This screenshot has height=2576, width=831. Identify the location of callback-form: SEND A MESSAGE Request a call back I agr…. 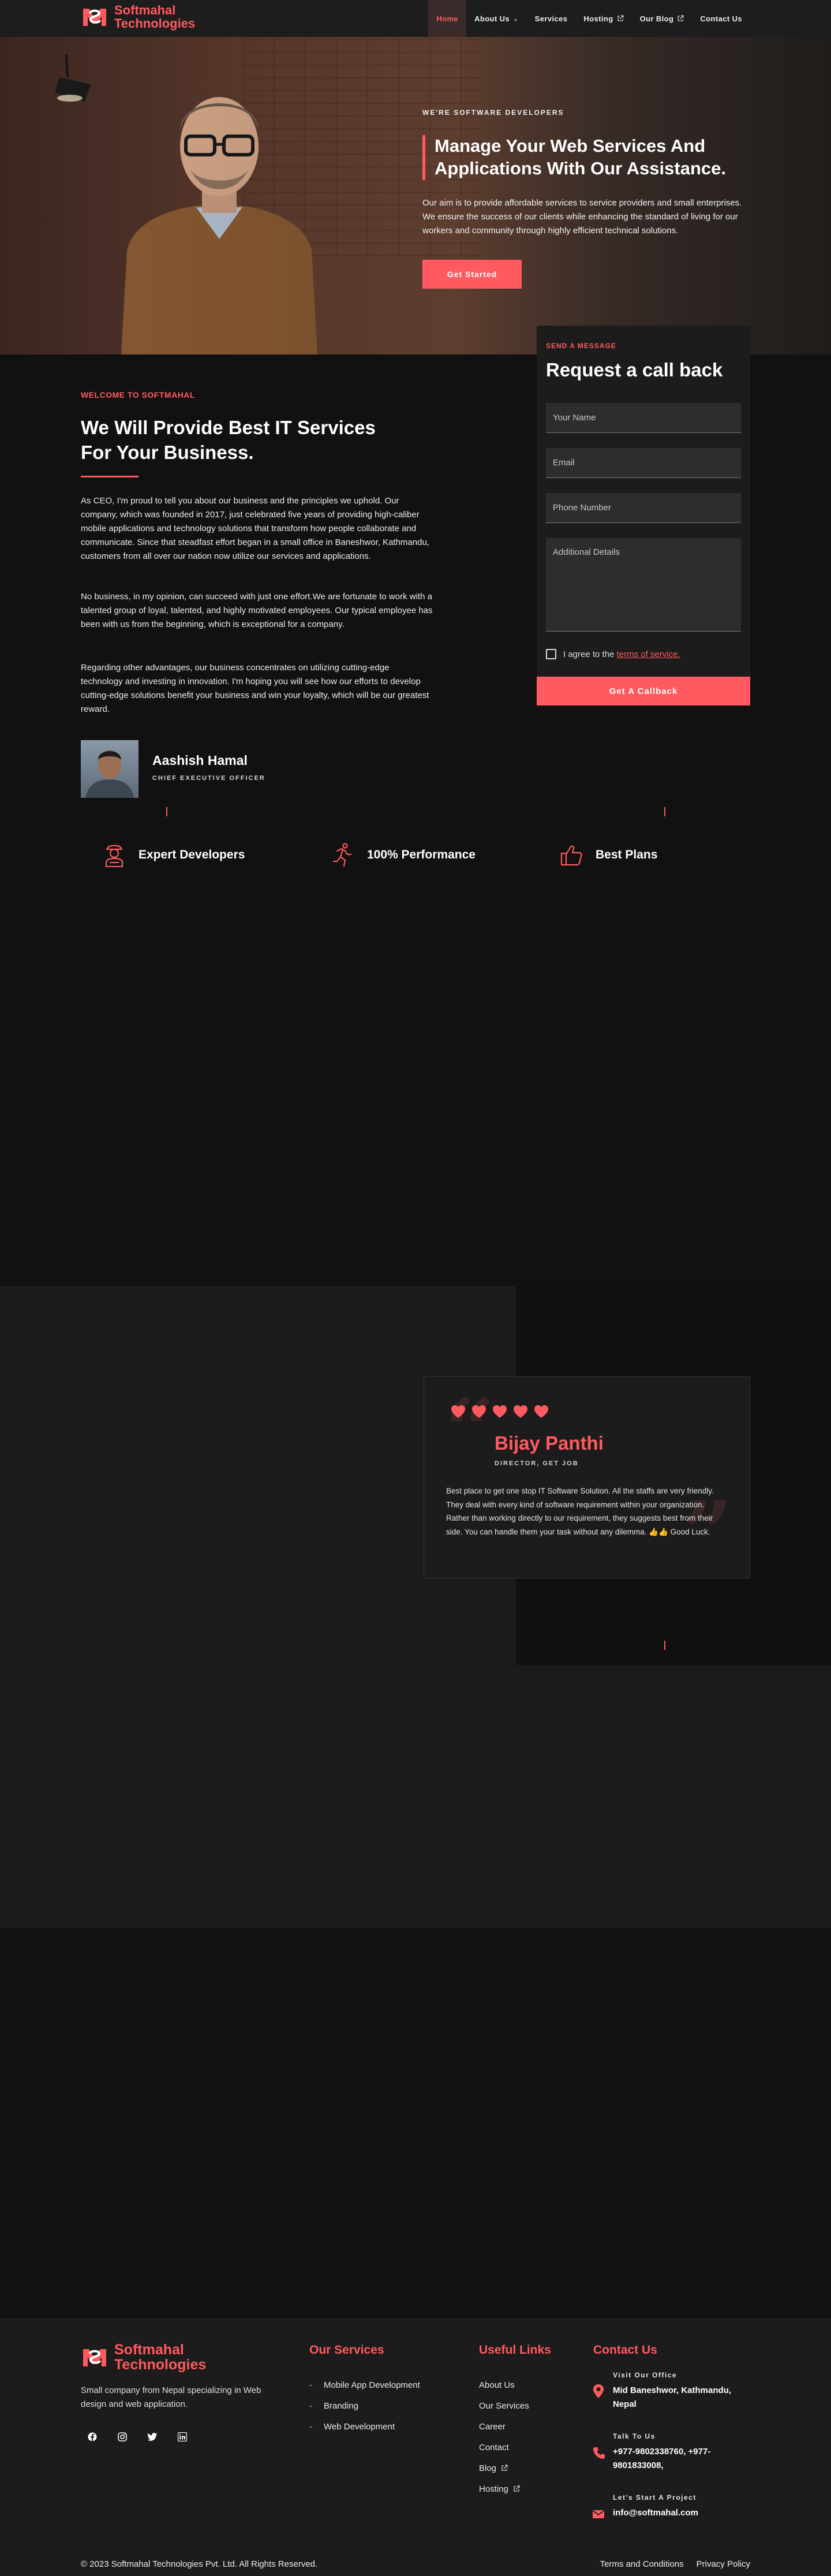
(643, 515).